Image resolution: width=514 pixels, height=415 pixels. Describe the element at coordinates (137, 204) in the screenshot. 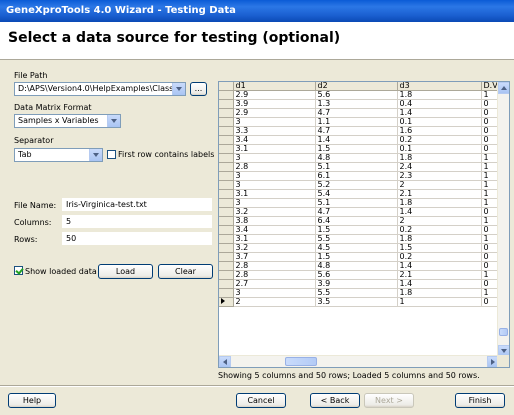

I see `file-name-field: Iris-Virginica-test.txt` at that location.